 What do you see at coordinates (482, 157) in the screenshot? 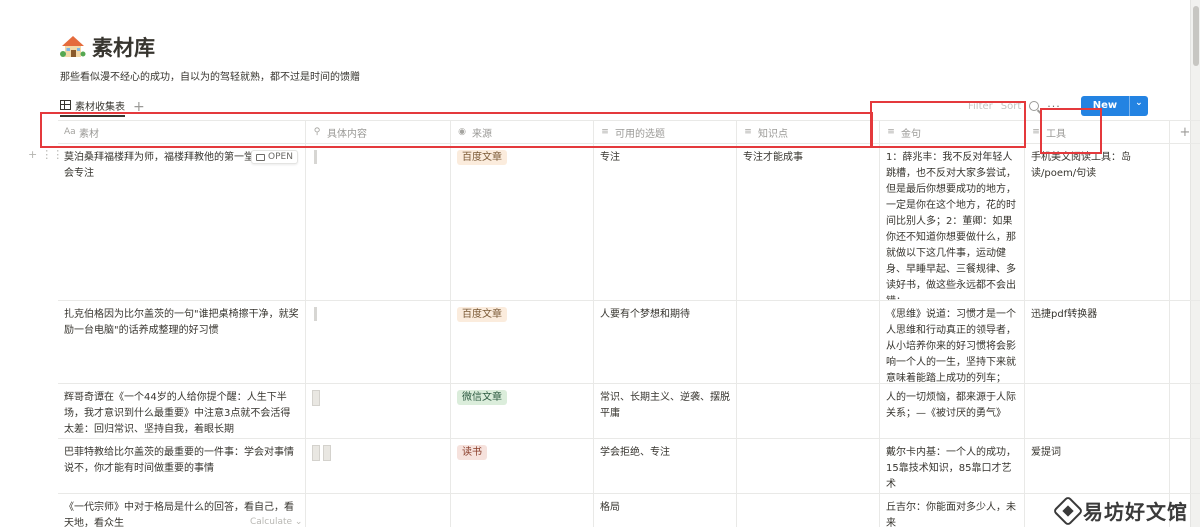
I see `source-tag: 百度文章` at bounding box center [482, 157].